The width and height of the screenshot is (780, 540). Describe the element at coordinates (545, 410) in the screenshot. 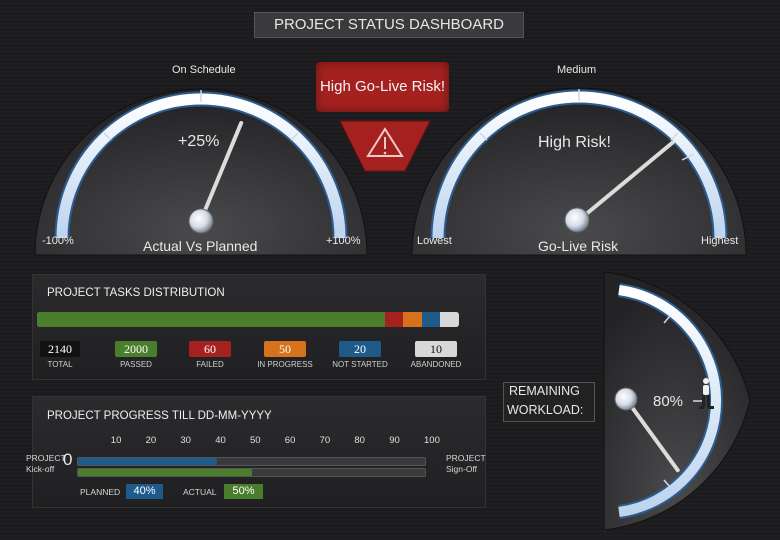

I see `workload-label-2: WORKLOAD:` at that location.